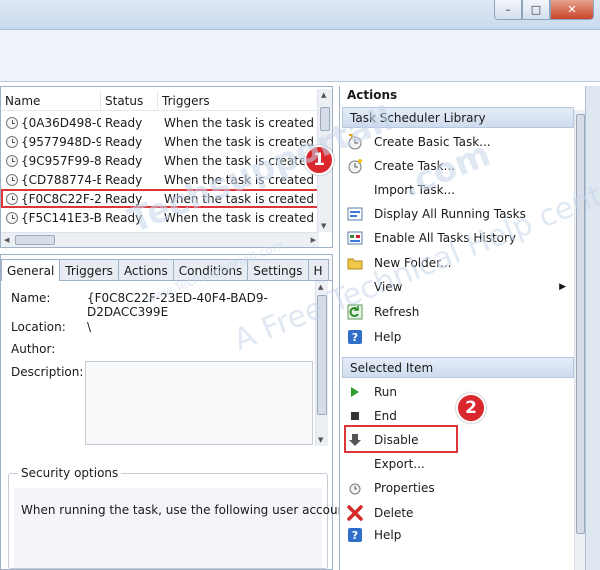  I want to click on action-display-running-tasks: Display All Running Tasks, so click(459, 214).